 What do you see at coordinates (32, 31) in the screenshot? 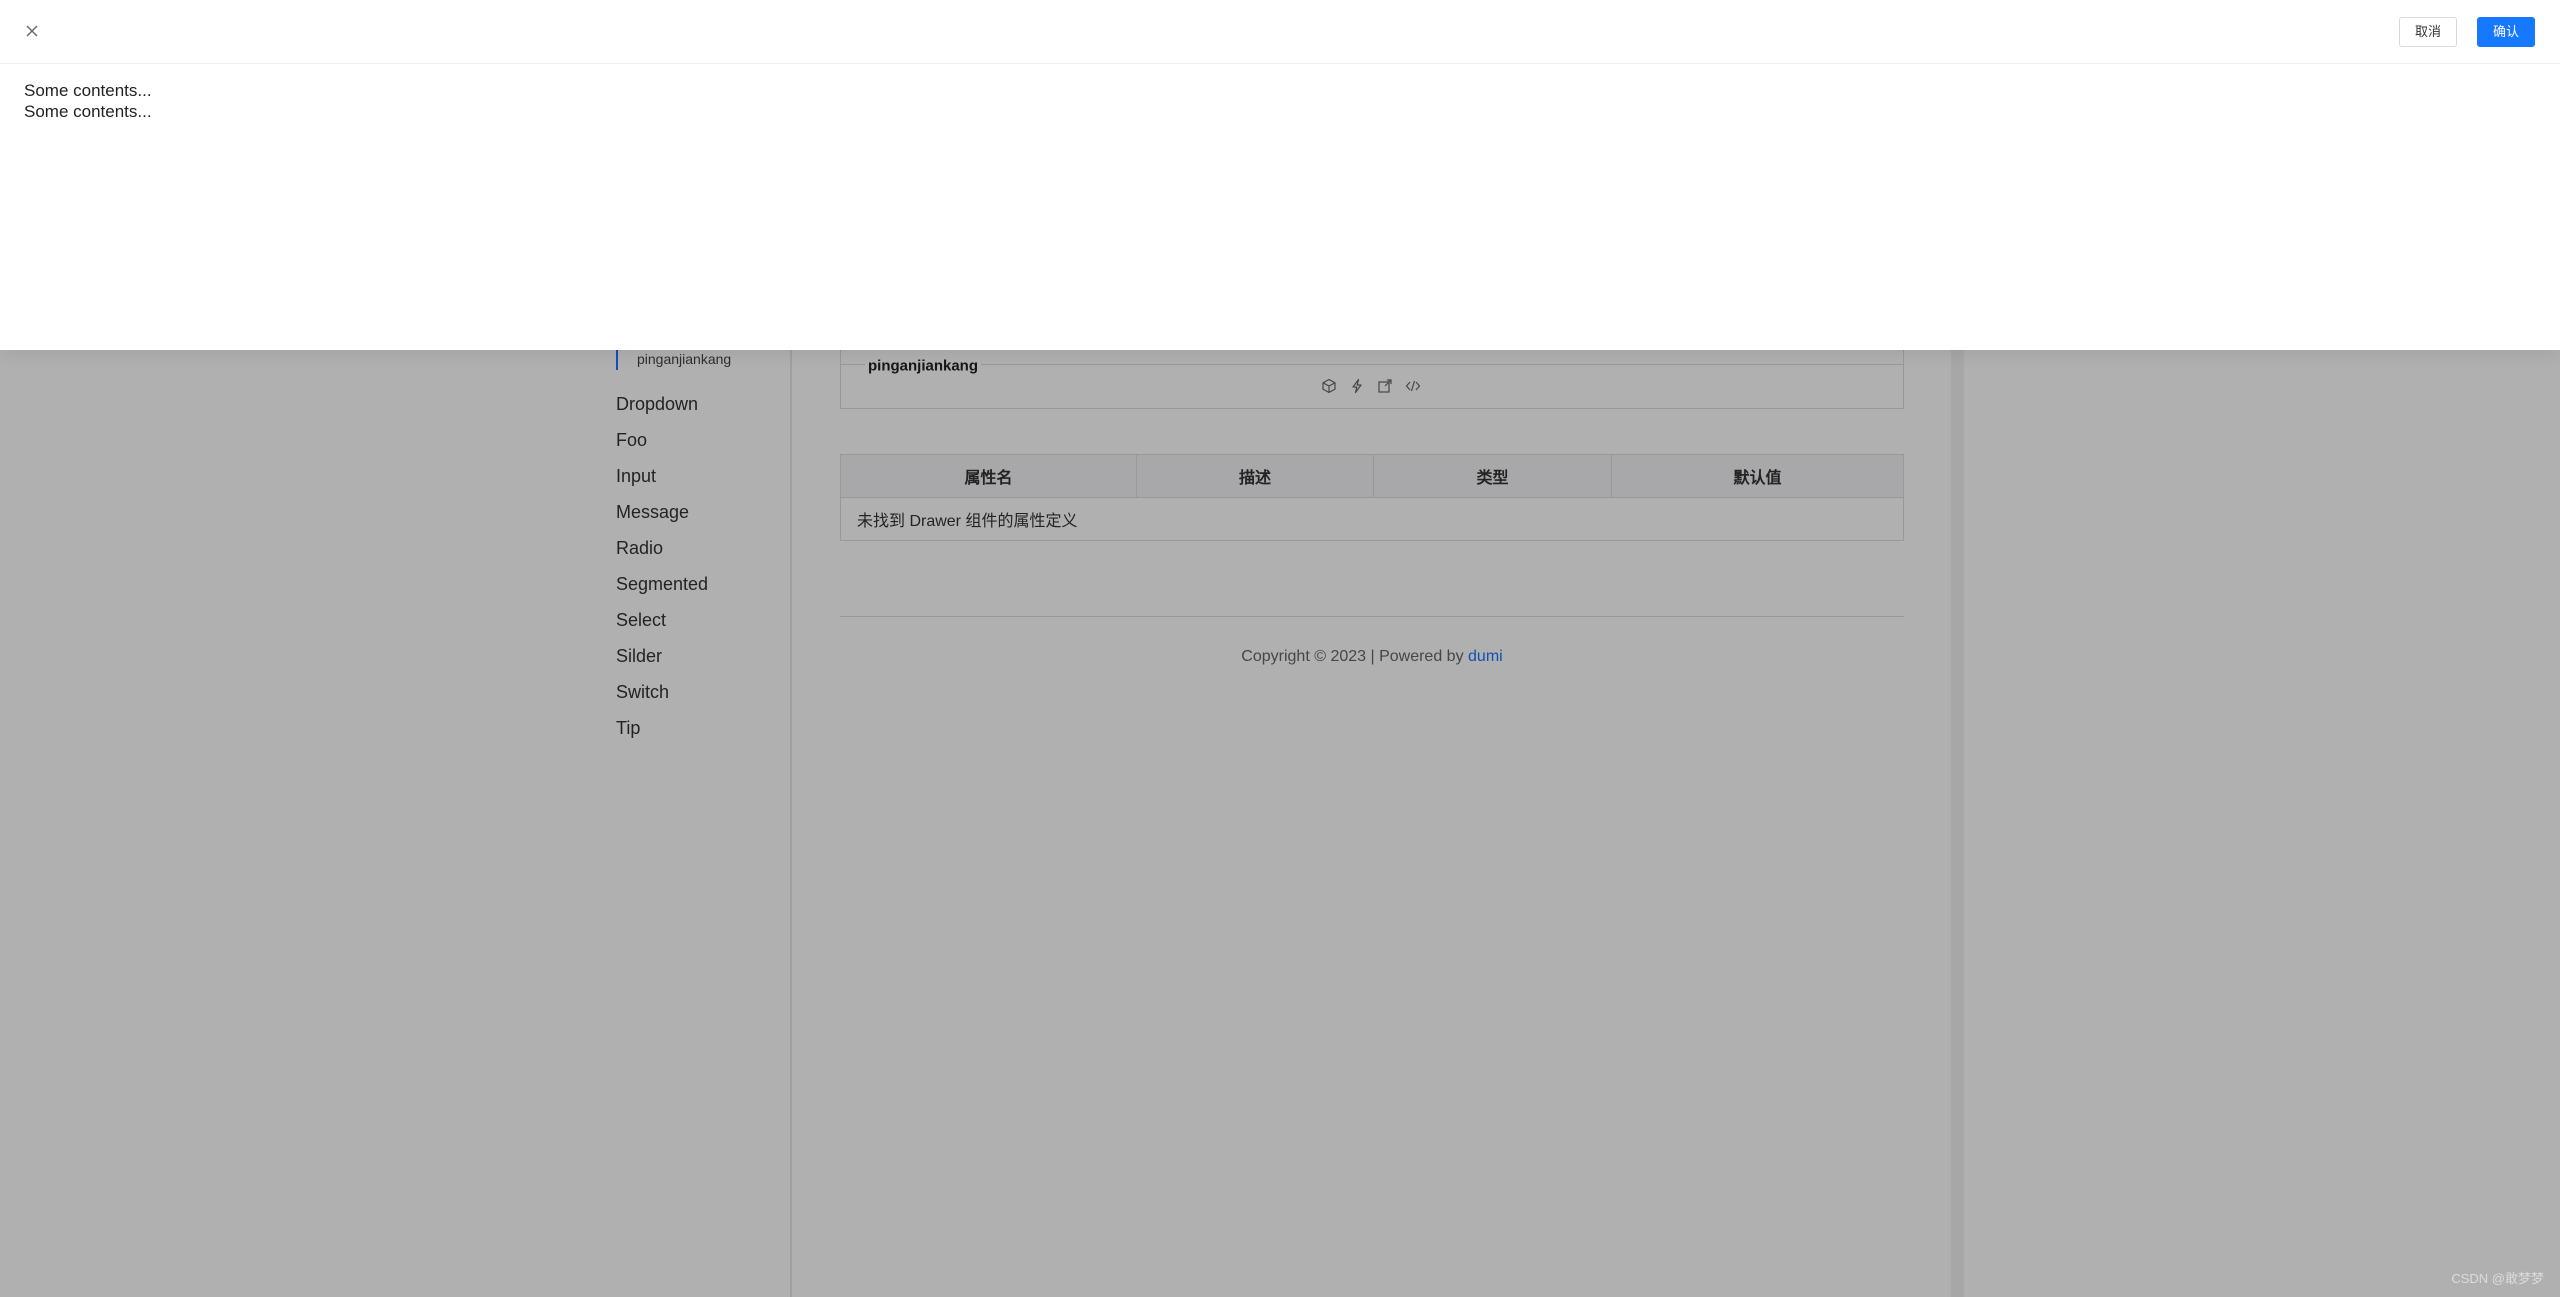
I see `close-icon` at bounding box center [32, 31].